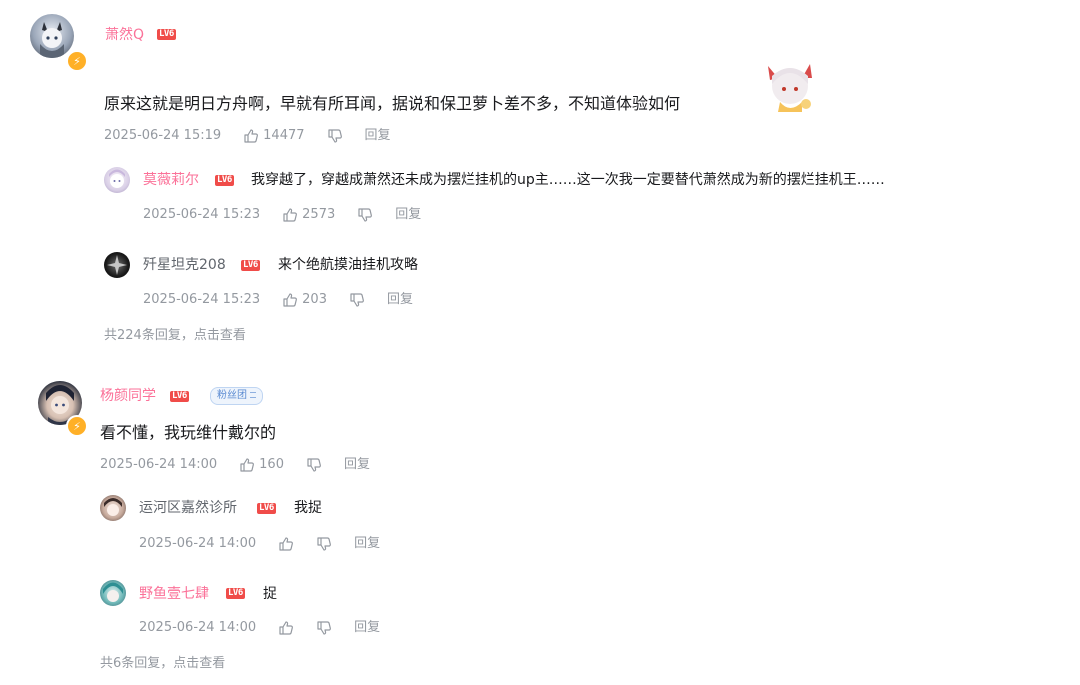  What do you see at coordinates (308, 508) in the screenshot?
I see `reply-text: 我捉` at bounding box center [308, 508].